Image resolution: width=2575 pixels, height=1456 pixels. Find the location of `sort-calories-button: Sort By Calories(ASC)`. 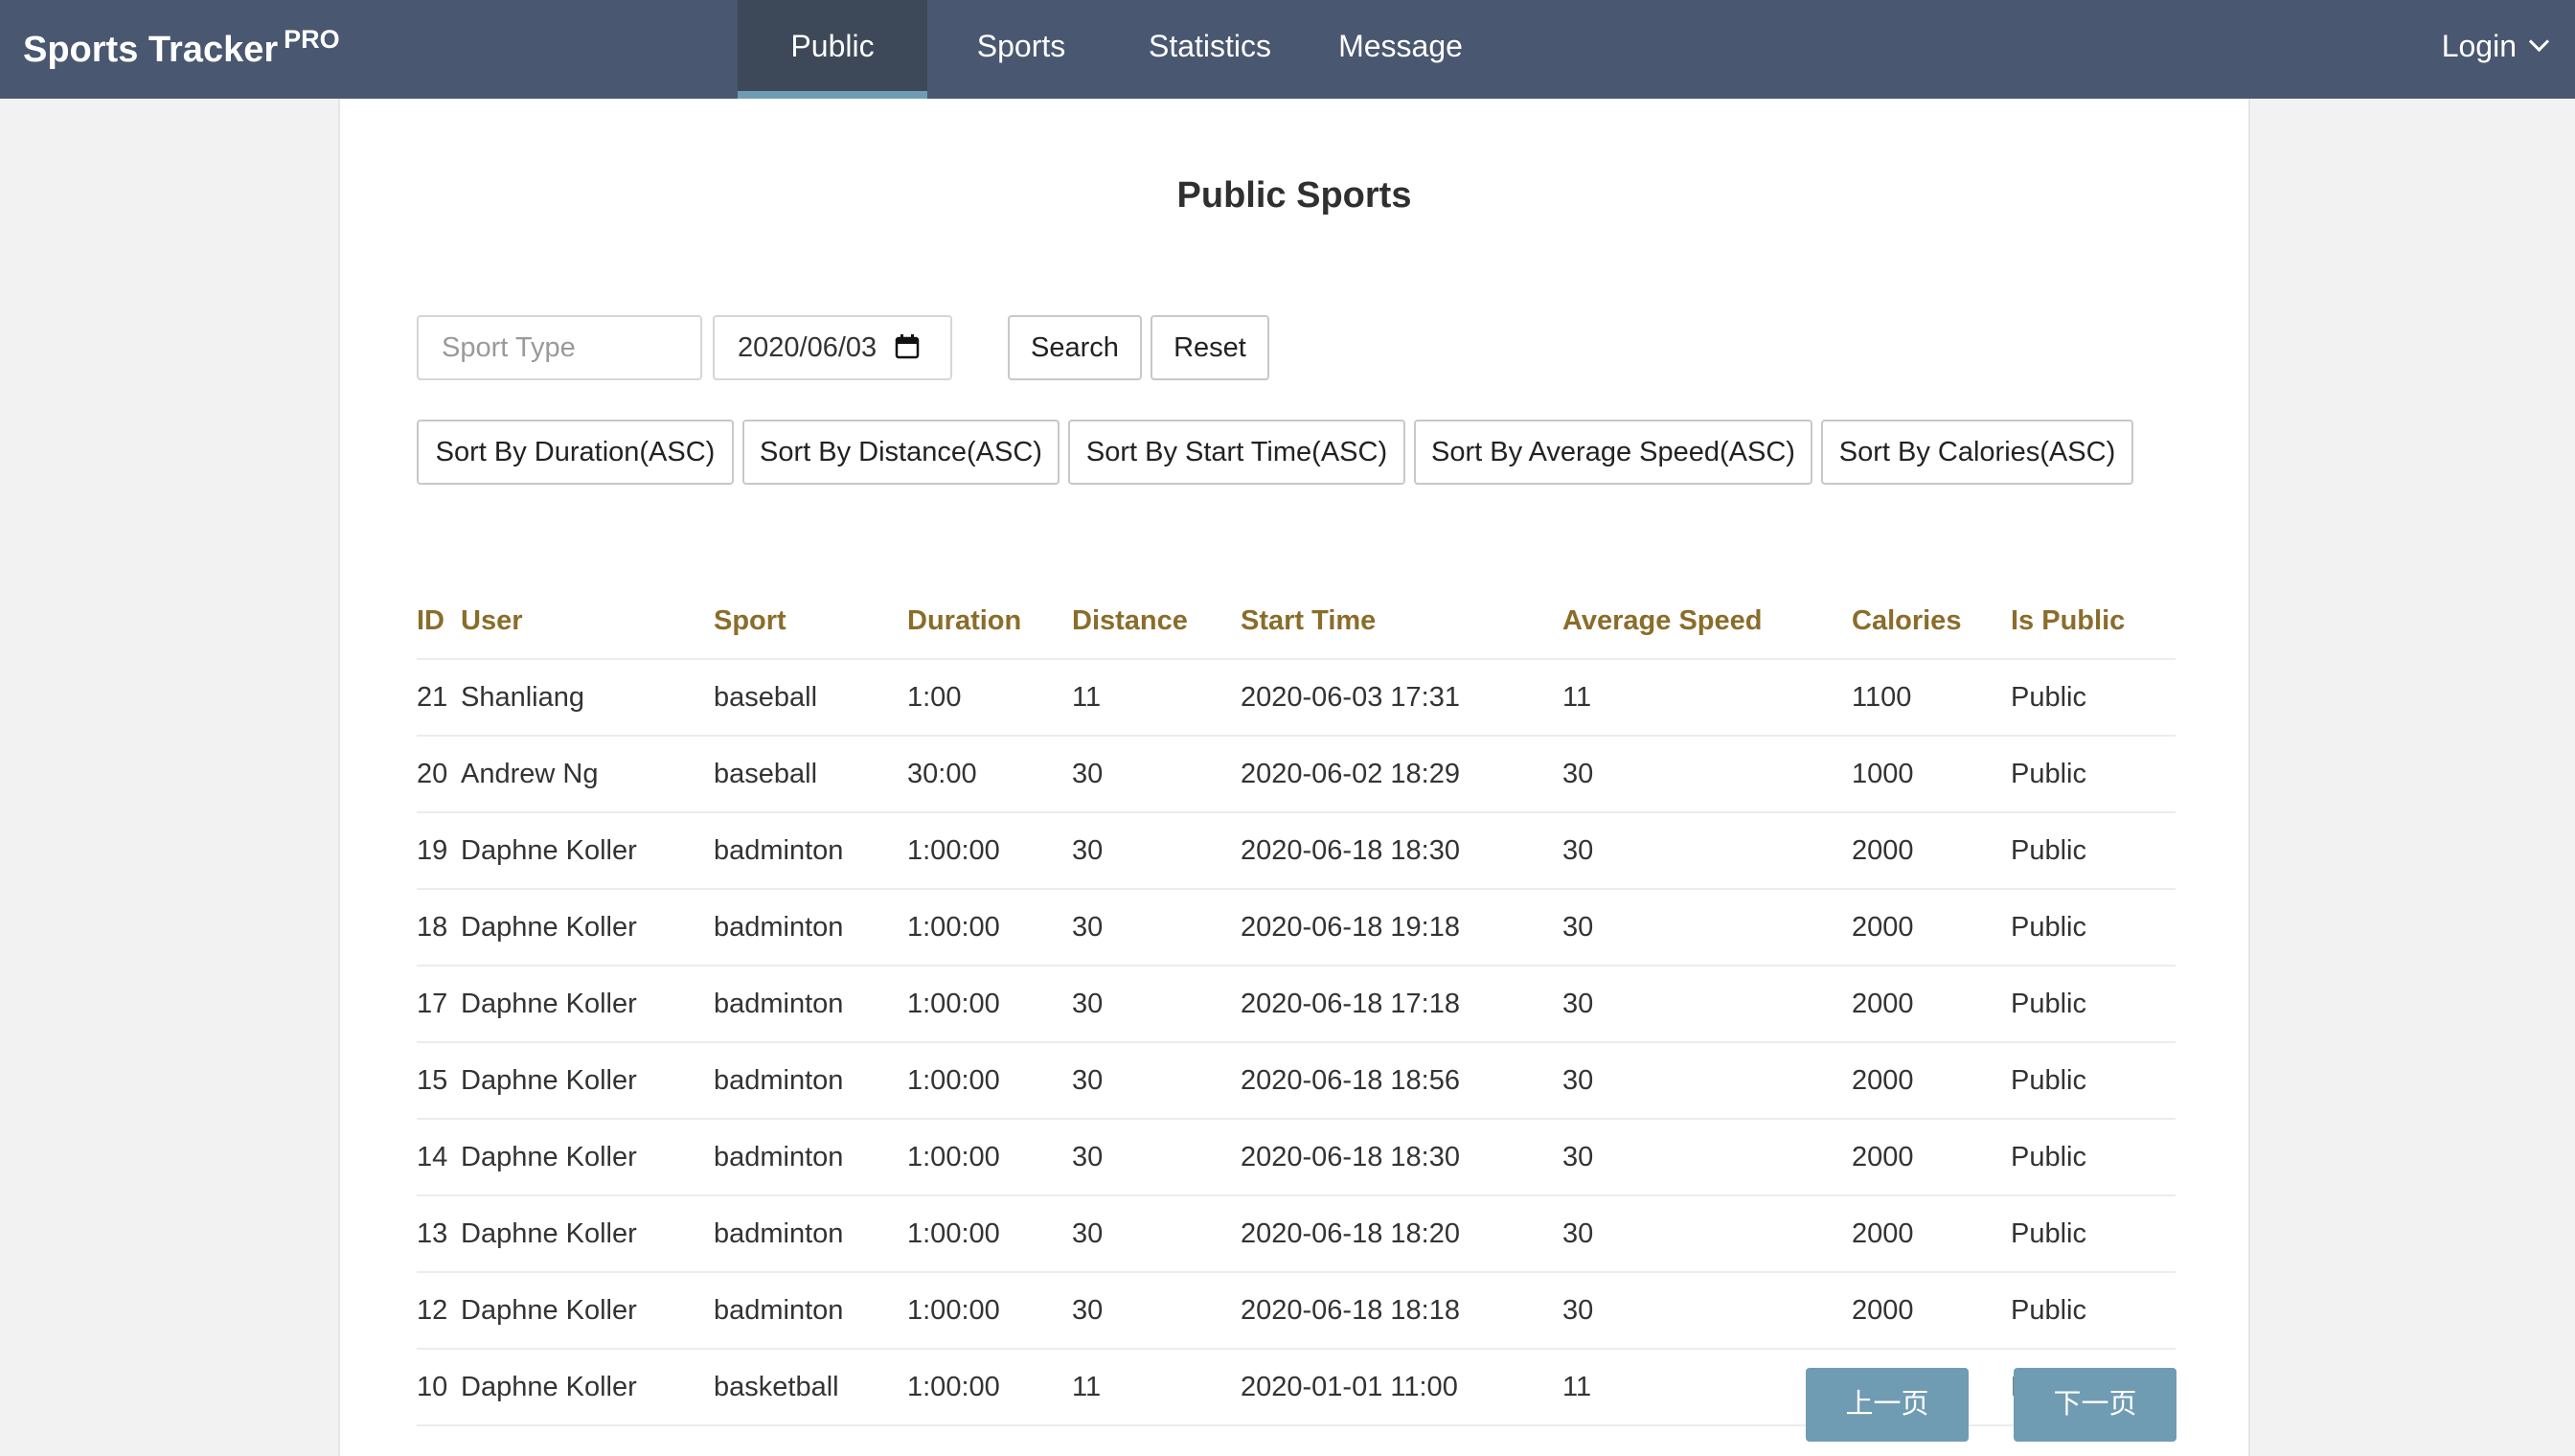

sort-calories-button: Sort By Calories(ASC) is located at coordinates (1977, 452).